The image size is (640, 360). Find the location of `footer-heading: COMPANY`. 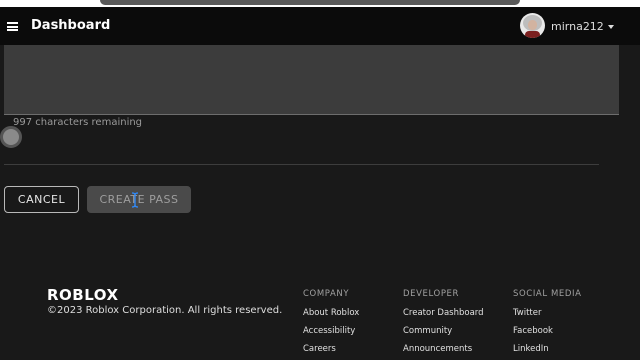

footer-heading: COMPANY is located at coordinates (326, 294).